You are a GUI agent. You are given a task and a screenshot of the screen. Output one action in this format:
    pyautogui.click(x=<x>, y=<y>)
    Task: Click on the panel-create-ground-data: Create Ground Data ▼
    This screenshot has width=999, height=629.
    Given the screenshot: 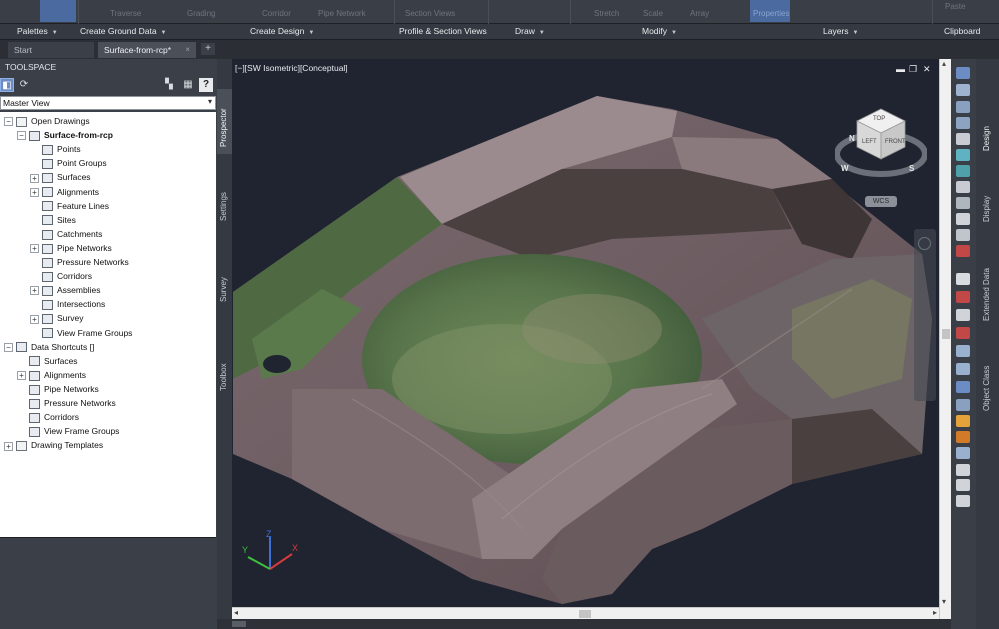 What is the action you would take?
    pyautogui.click(x=123, y=31)
    